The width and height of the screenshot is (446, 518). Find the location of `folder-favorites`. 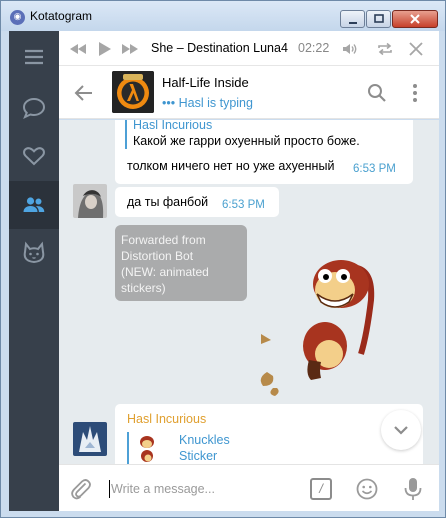

folder-favorites is located at coordinates (34, 156).